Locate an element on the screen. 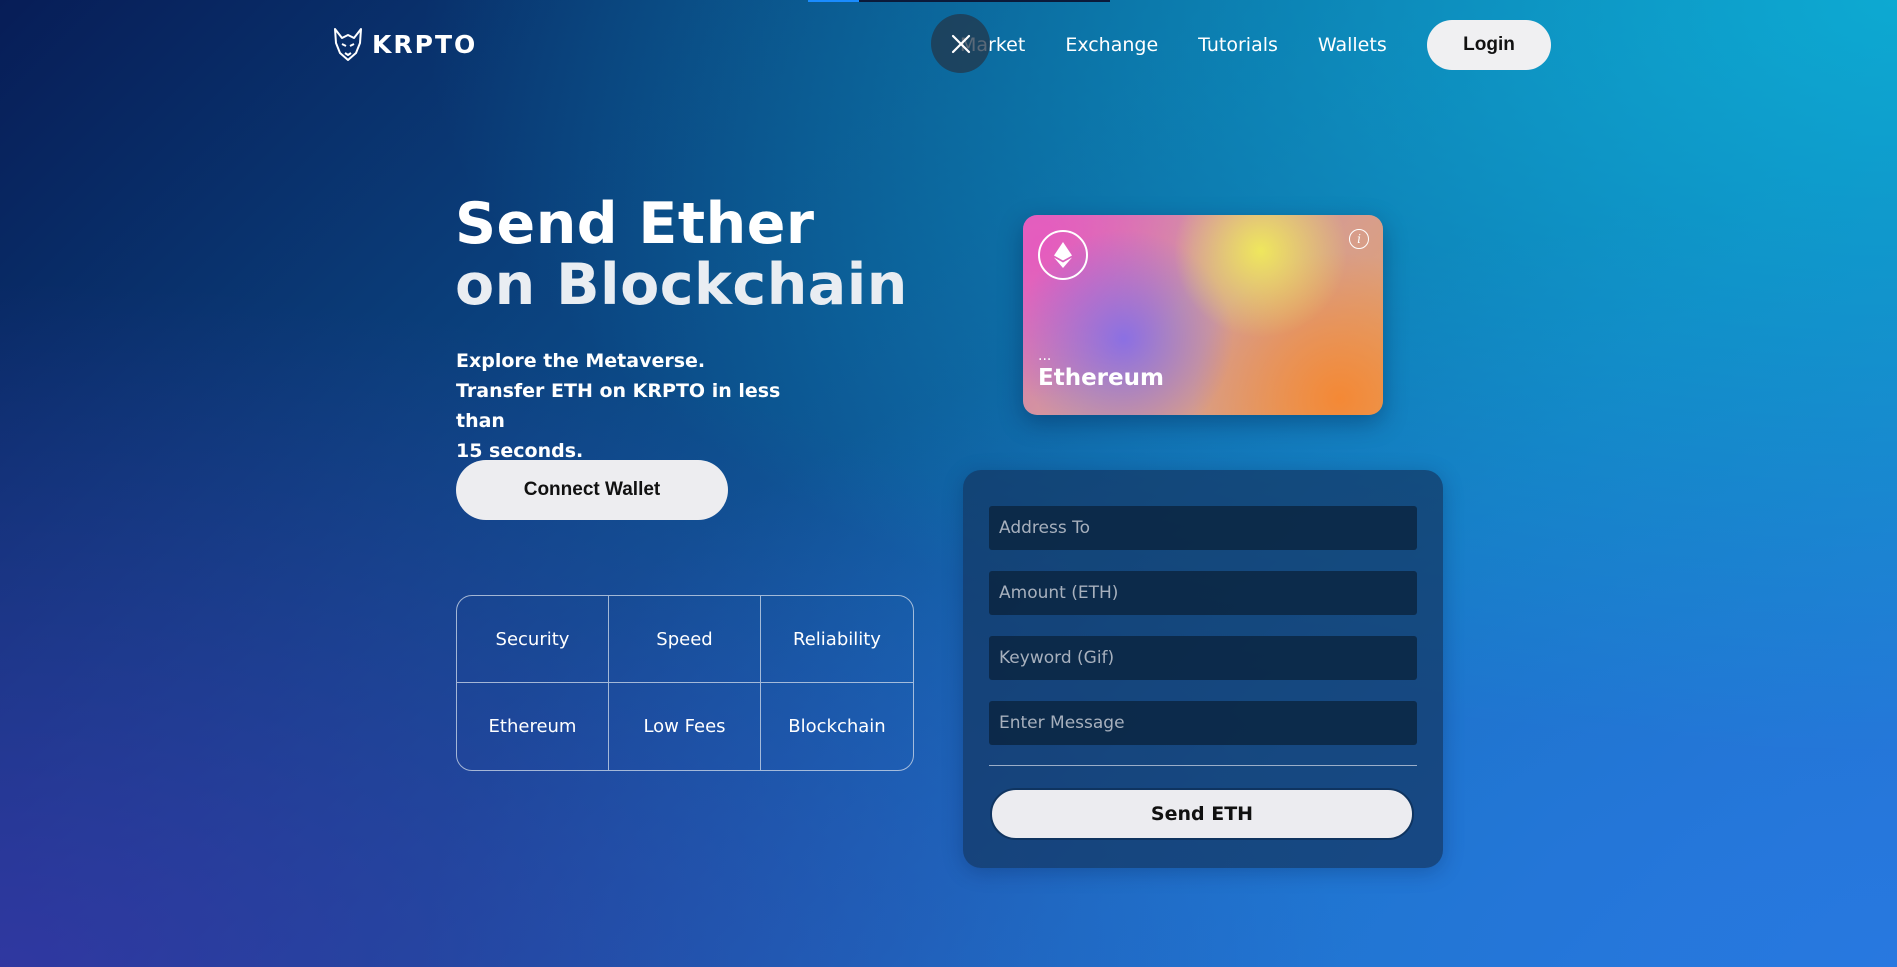  hero-title-line-1: Send Ether is located at coordinates (635, 224).